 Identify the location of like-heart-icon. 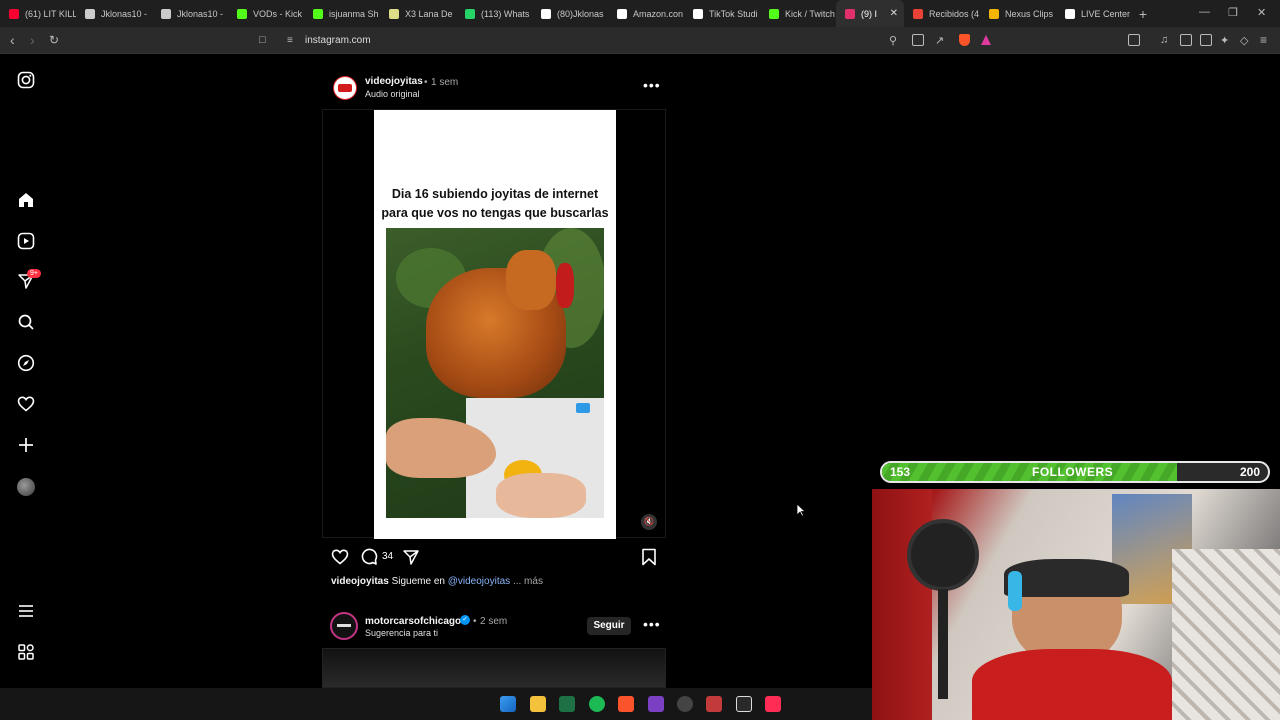
(340, 557).